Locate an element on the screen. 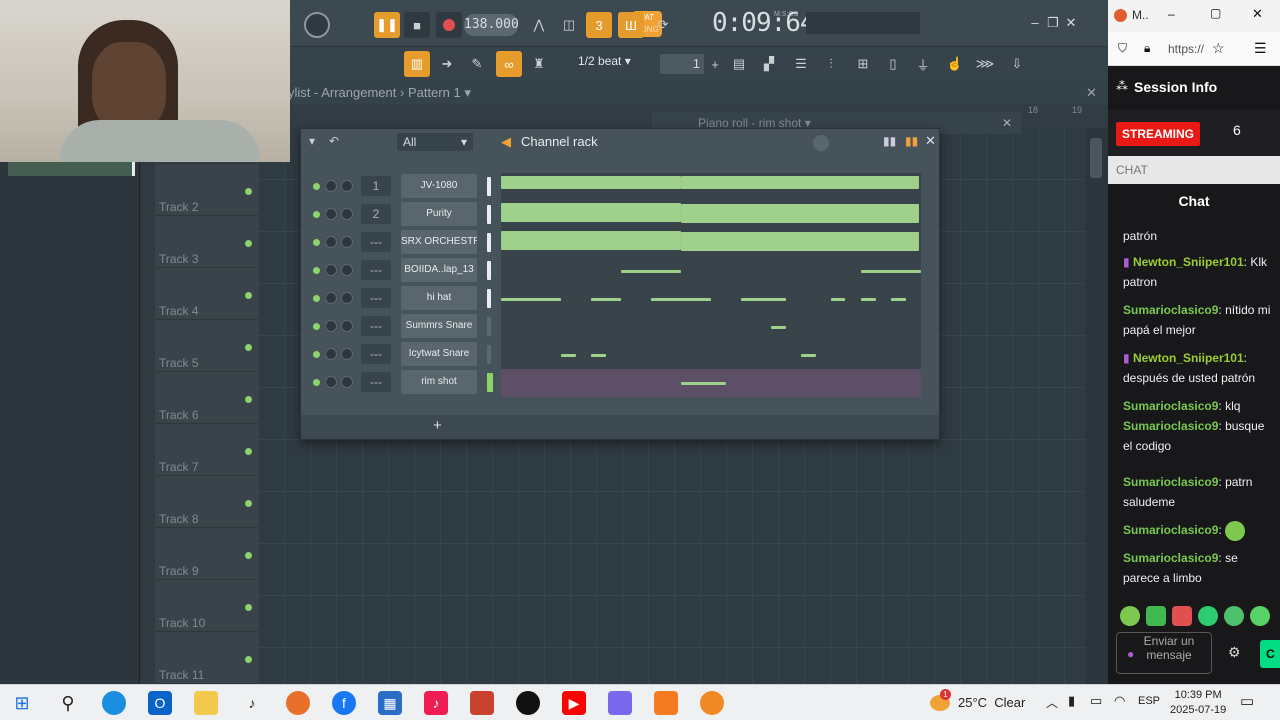 This screenshot has width=1280, height=720. tiktok-icon: ♪ is located at coordinates (436, 703).